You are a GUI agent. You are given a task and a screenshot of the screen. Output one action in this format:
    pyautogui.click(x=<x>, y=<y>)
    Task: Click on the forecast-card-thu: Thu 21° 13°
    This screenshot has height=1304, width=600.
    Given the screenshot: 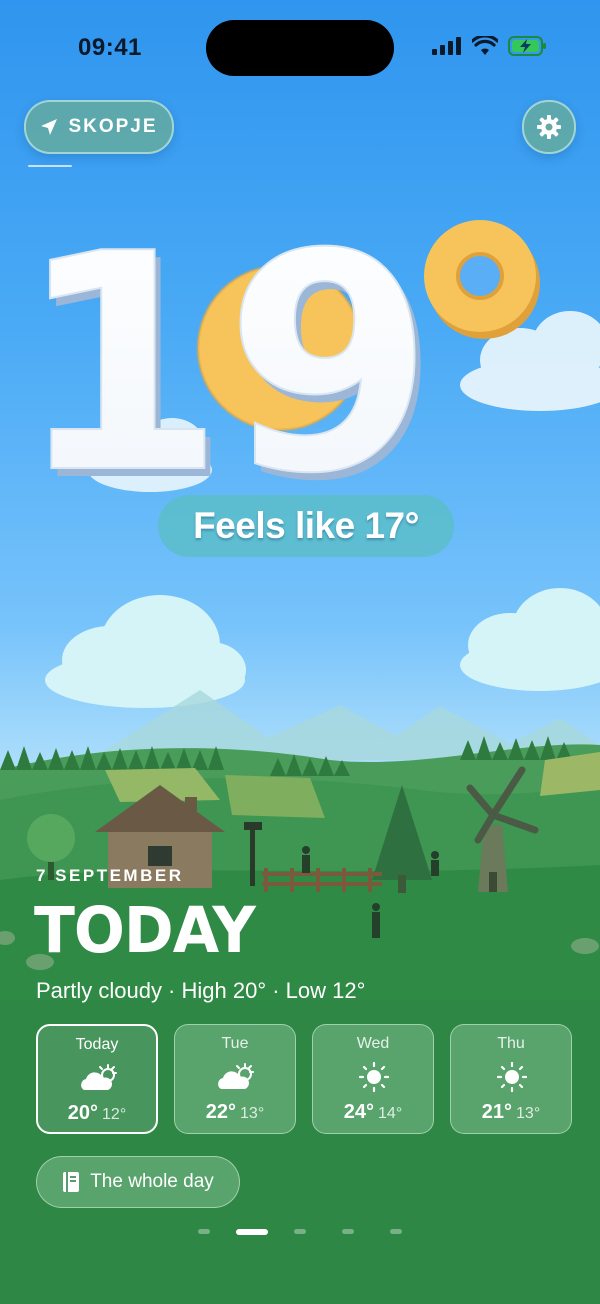 What is the action you would take?
    pyautogui.click(x=511, y=1079)
    